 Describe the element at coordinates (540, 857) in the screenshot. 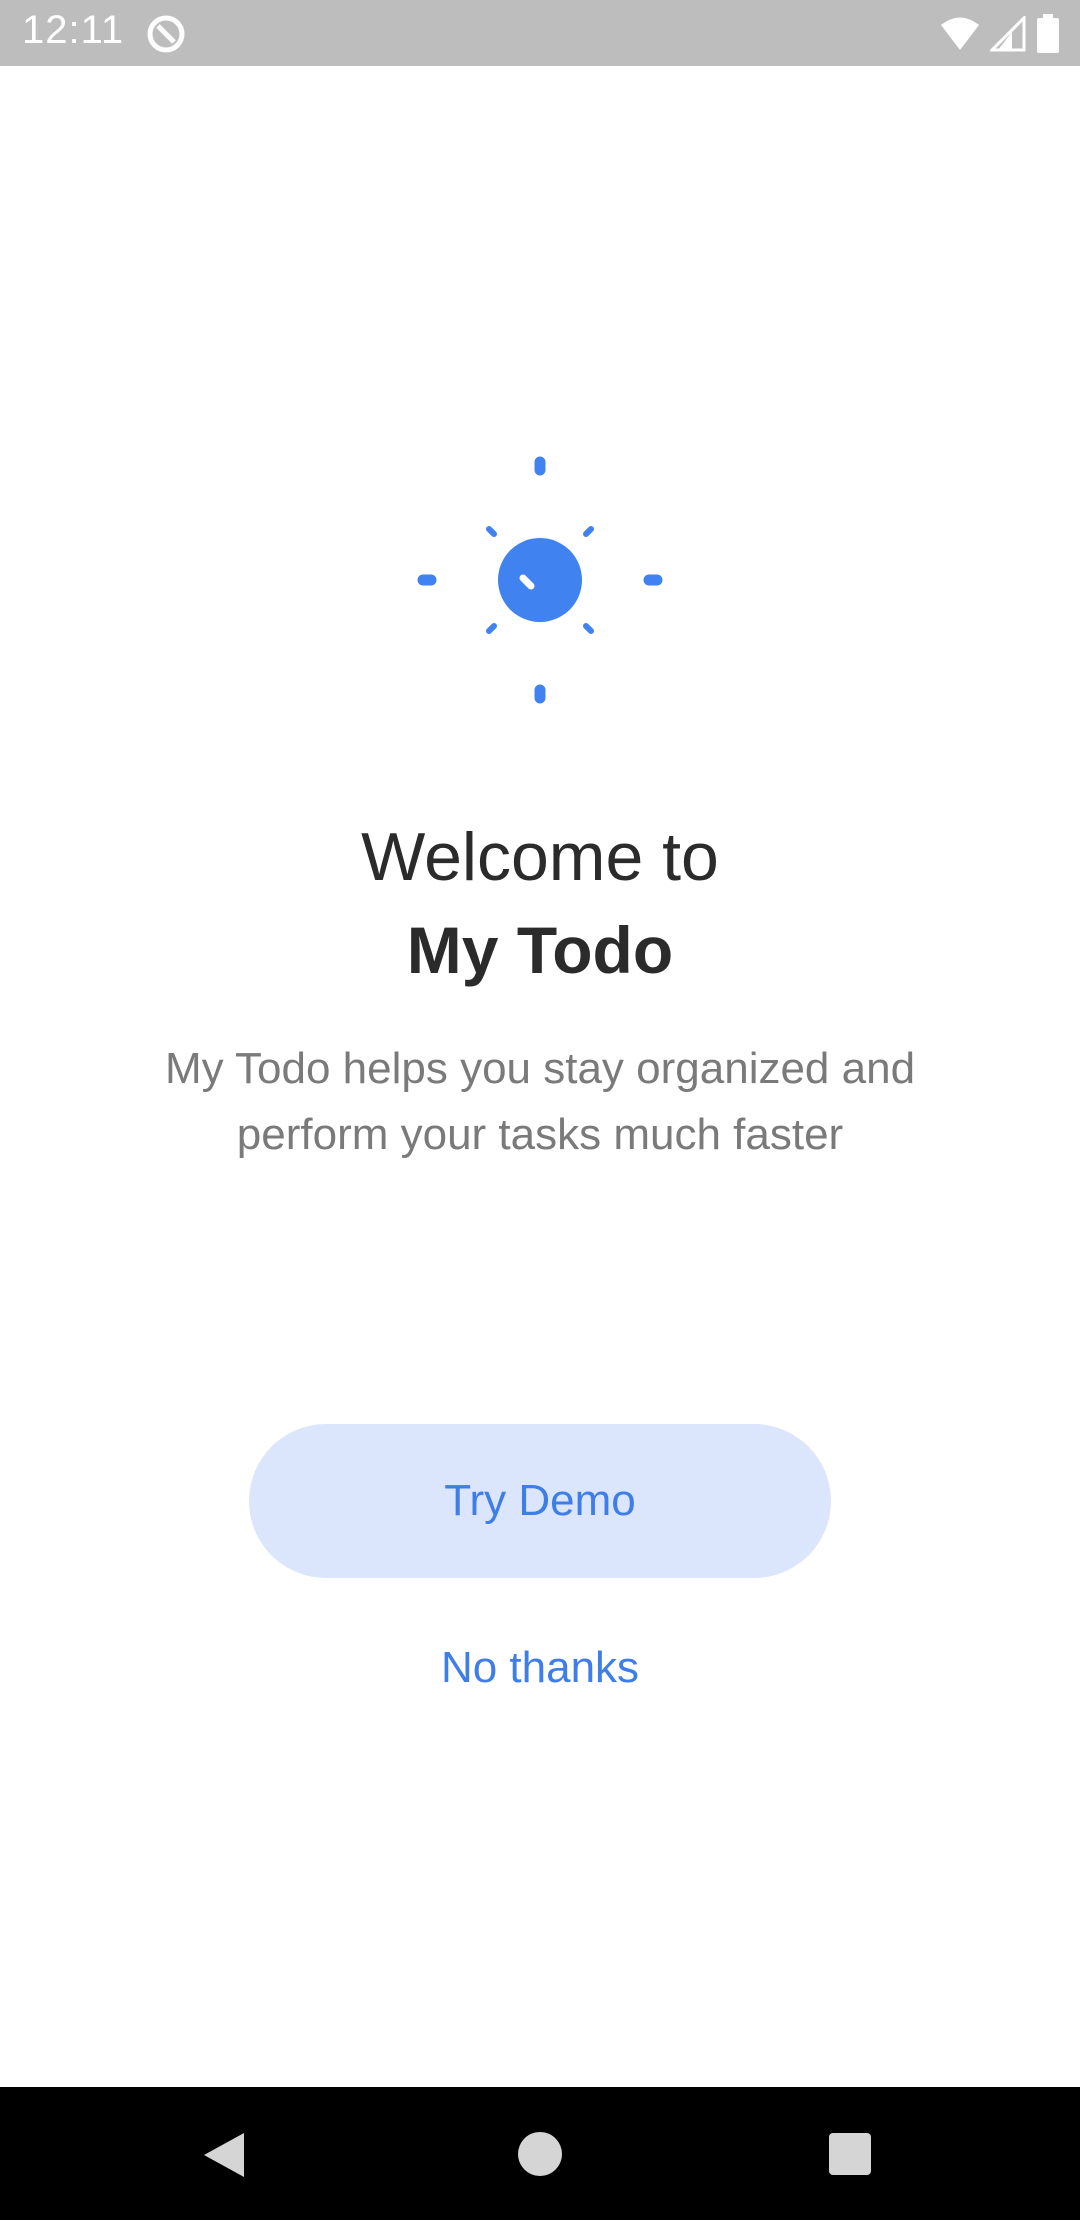

I see `welcome-heading: Welcome to` at that location.